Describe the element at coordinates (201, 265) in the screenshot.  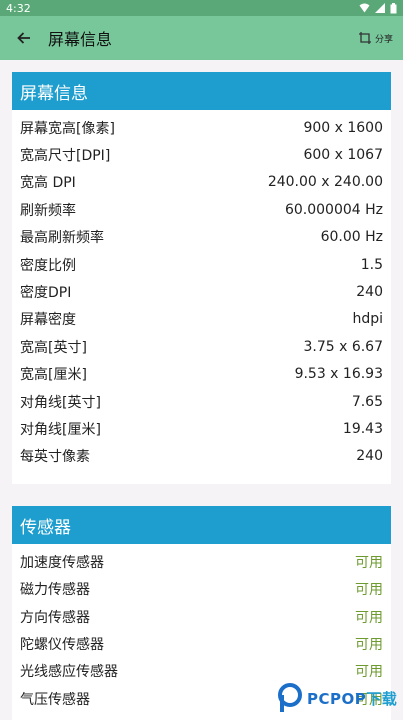
I see `list-item: 密度比例 1.5` at that location.